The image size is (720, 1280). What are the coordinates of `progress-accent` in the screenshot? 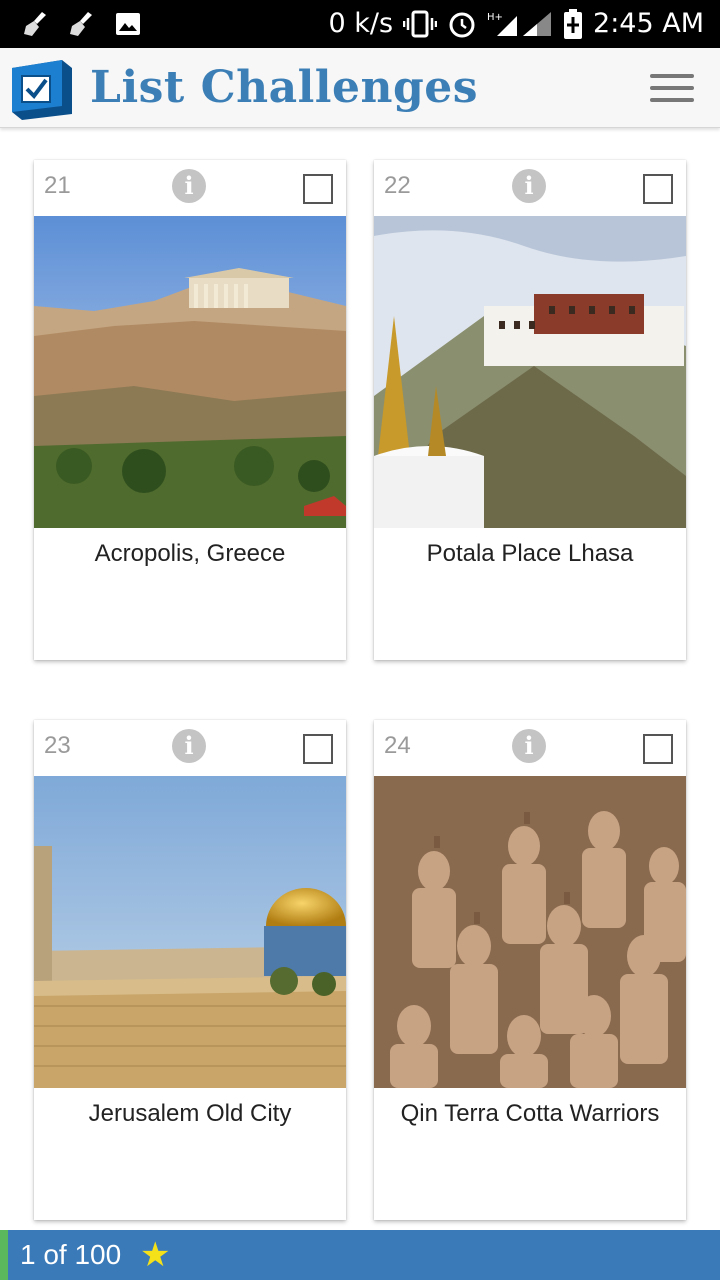 It's located at (4, 1255).